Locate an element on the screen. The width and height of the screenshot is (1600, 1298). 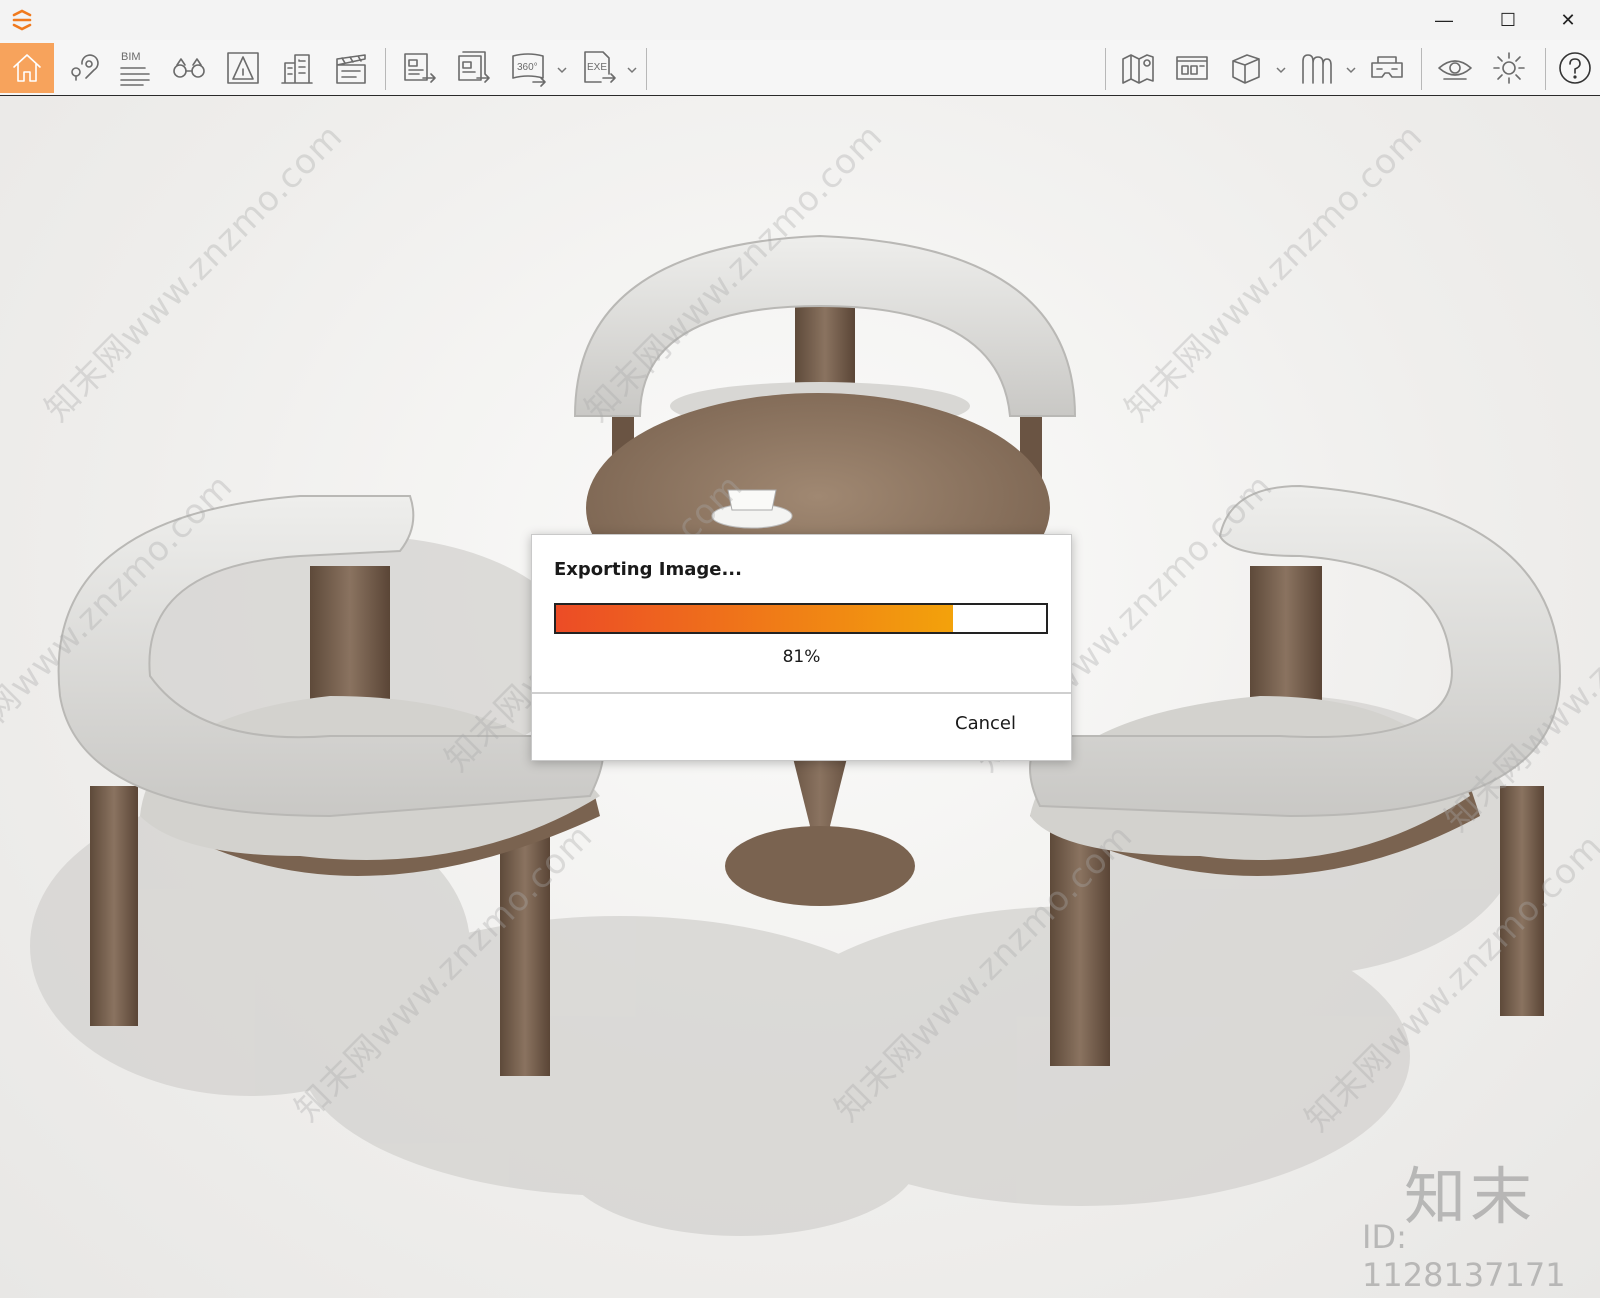
vr-button is located at coordinates (1387, 68).